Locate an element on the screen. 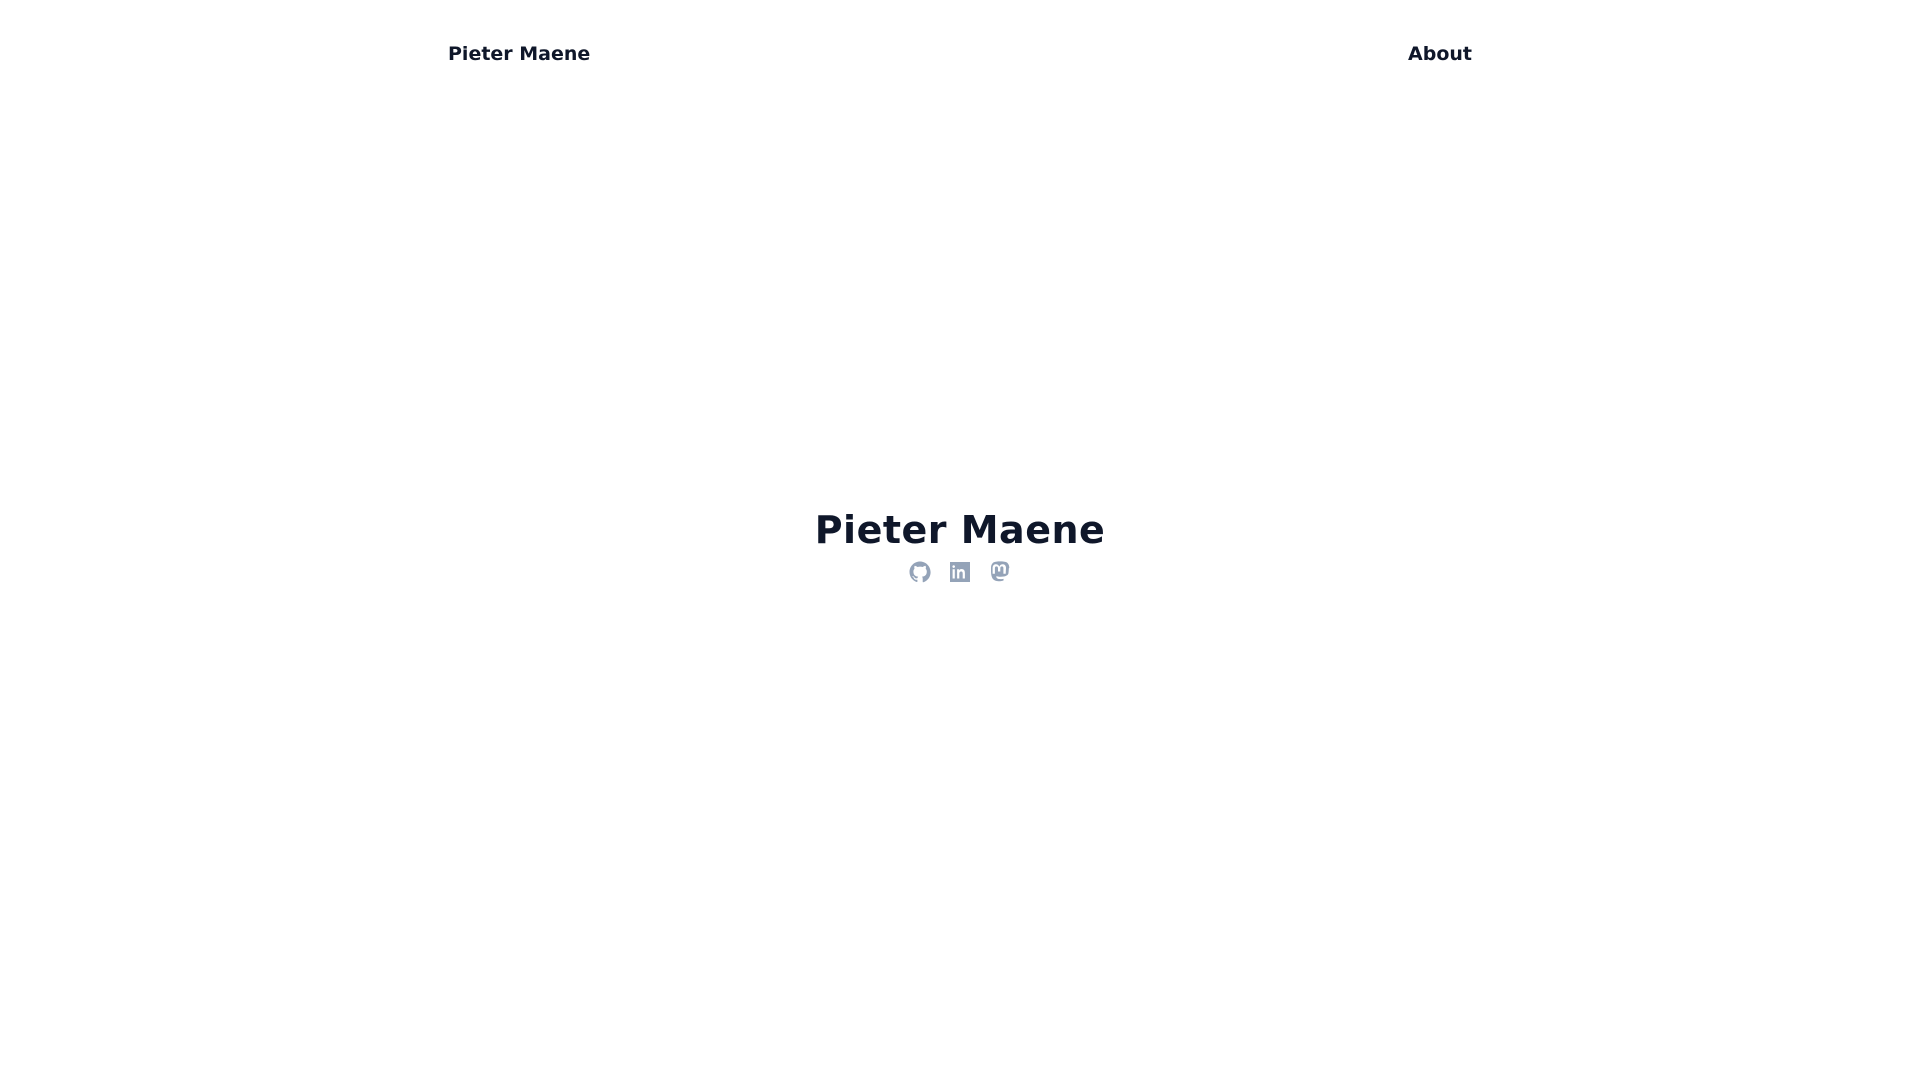 The height and width of the screenshot is (1080, 1920). mastodon-icon is located at coordinates (1000, 571).